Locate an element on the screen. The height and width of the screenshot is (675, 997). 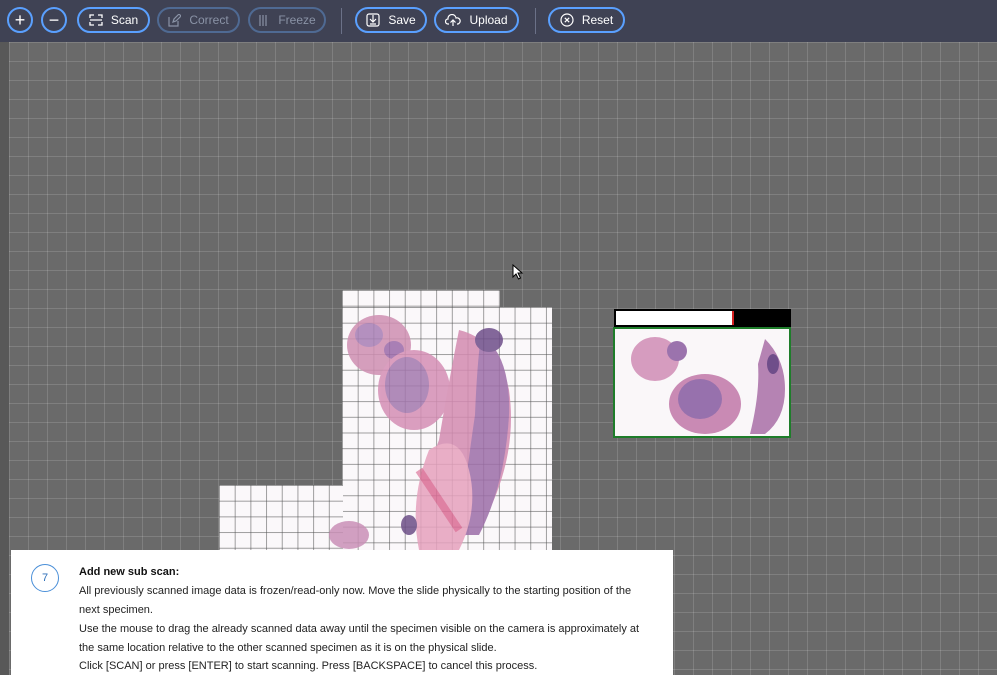
freeze-button: Freeze is located at coordinates (287, 20).